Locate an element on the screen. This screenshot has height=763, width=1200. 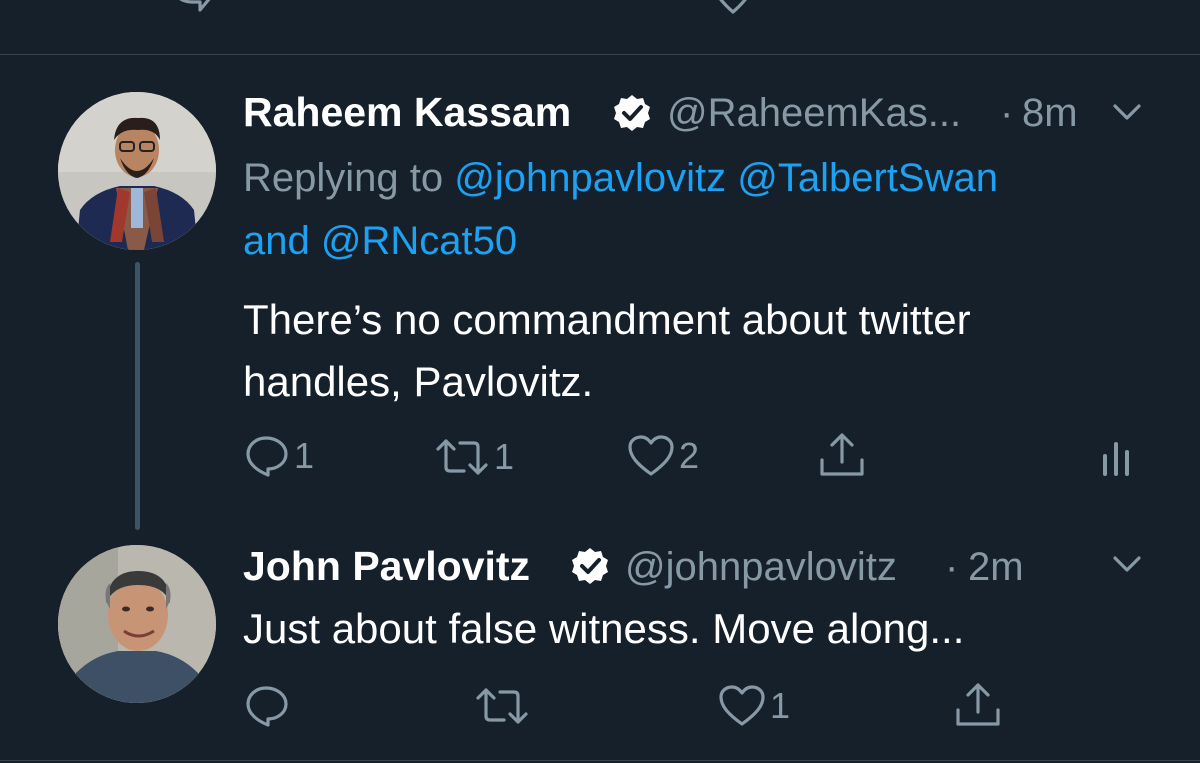
tweet-author-handle: @johnpavlovitz is located at coordinates (761, 567).